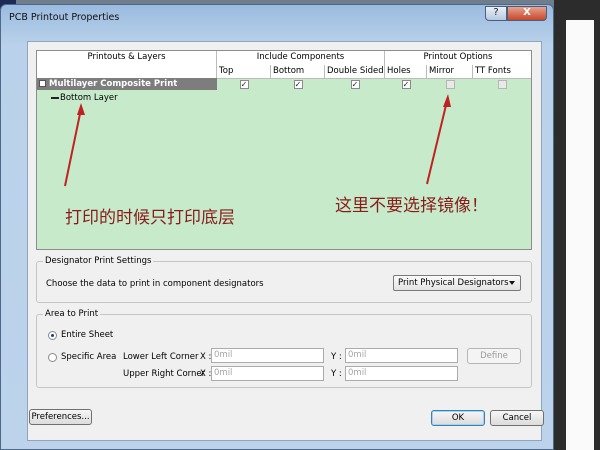 The height and width of the screenshot is (450, 600). I want to click on upper-right-y-input: 0mil, so click(401, 373).